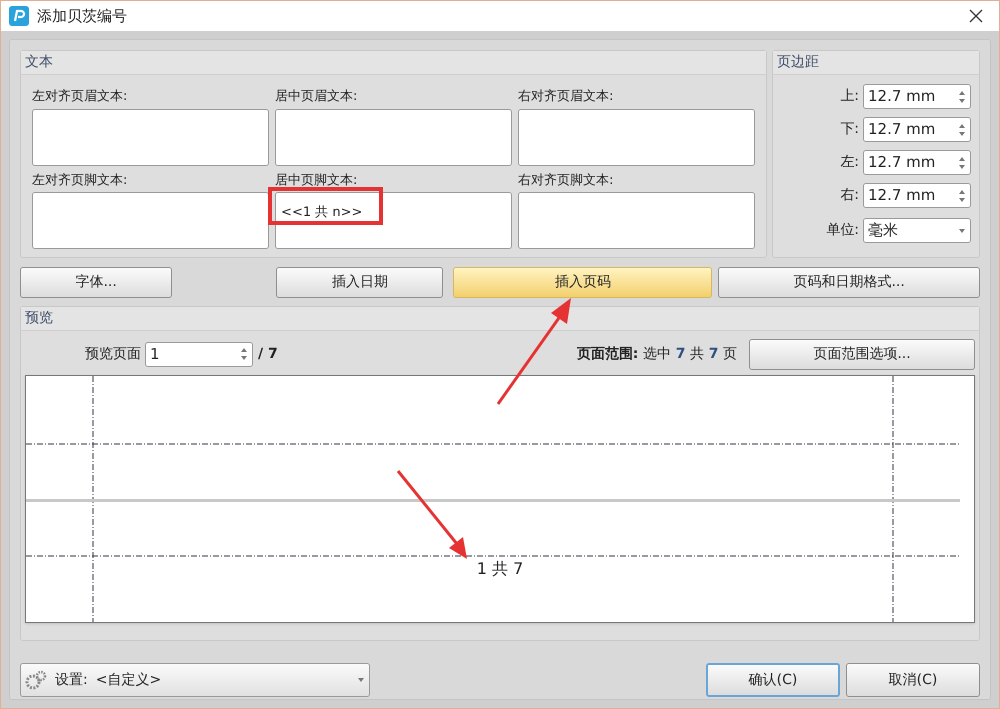 The height and width of the screenshot is (709, 1000). Describe the element at coordinates (321, 212) in the screenshot. I see `field-value: <<1 共 n>>` at that location.